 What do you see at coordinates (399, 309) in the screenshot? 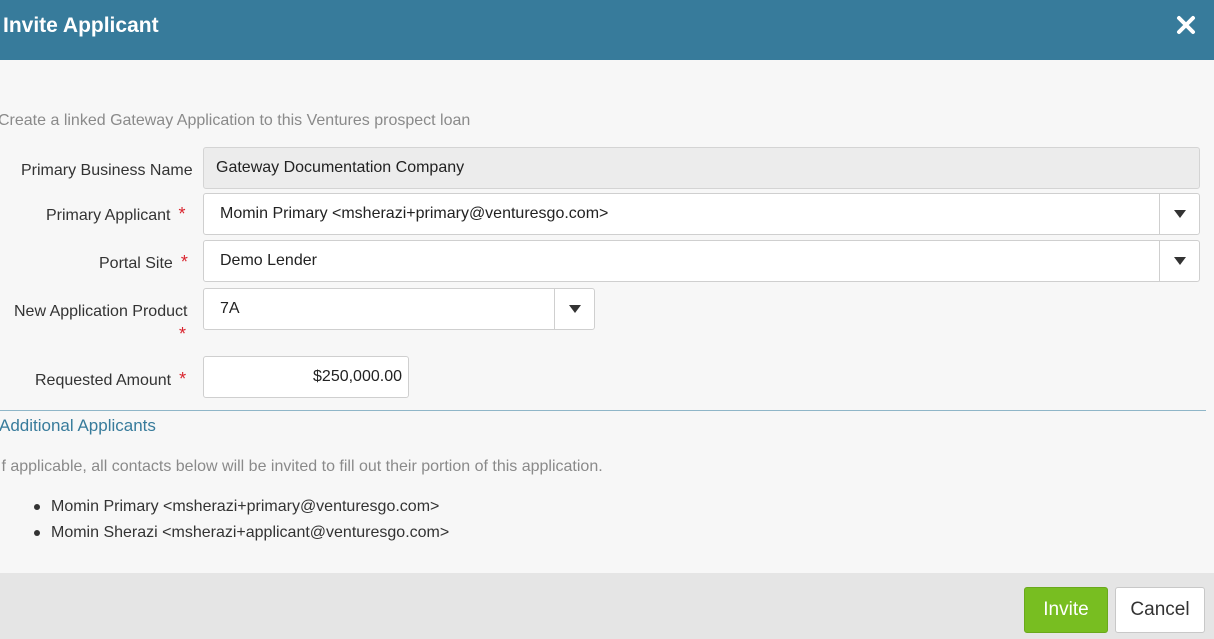
I see `product-select: 7A` at bounding box center [399, 309].